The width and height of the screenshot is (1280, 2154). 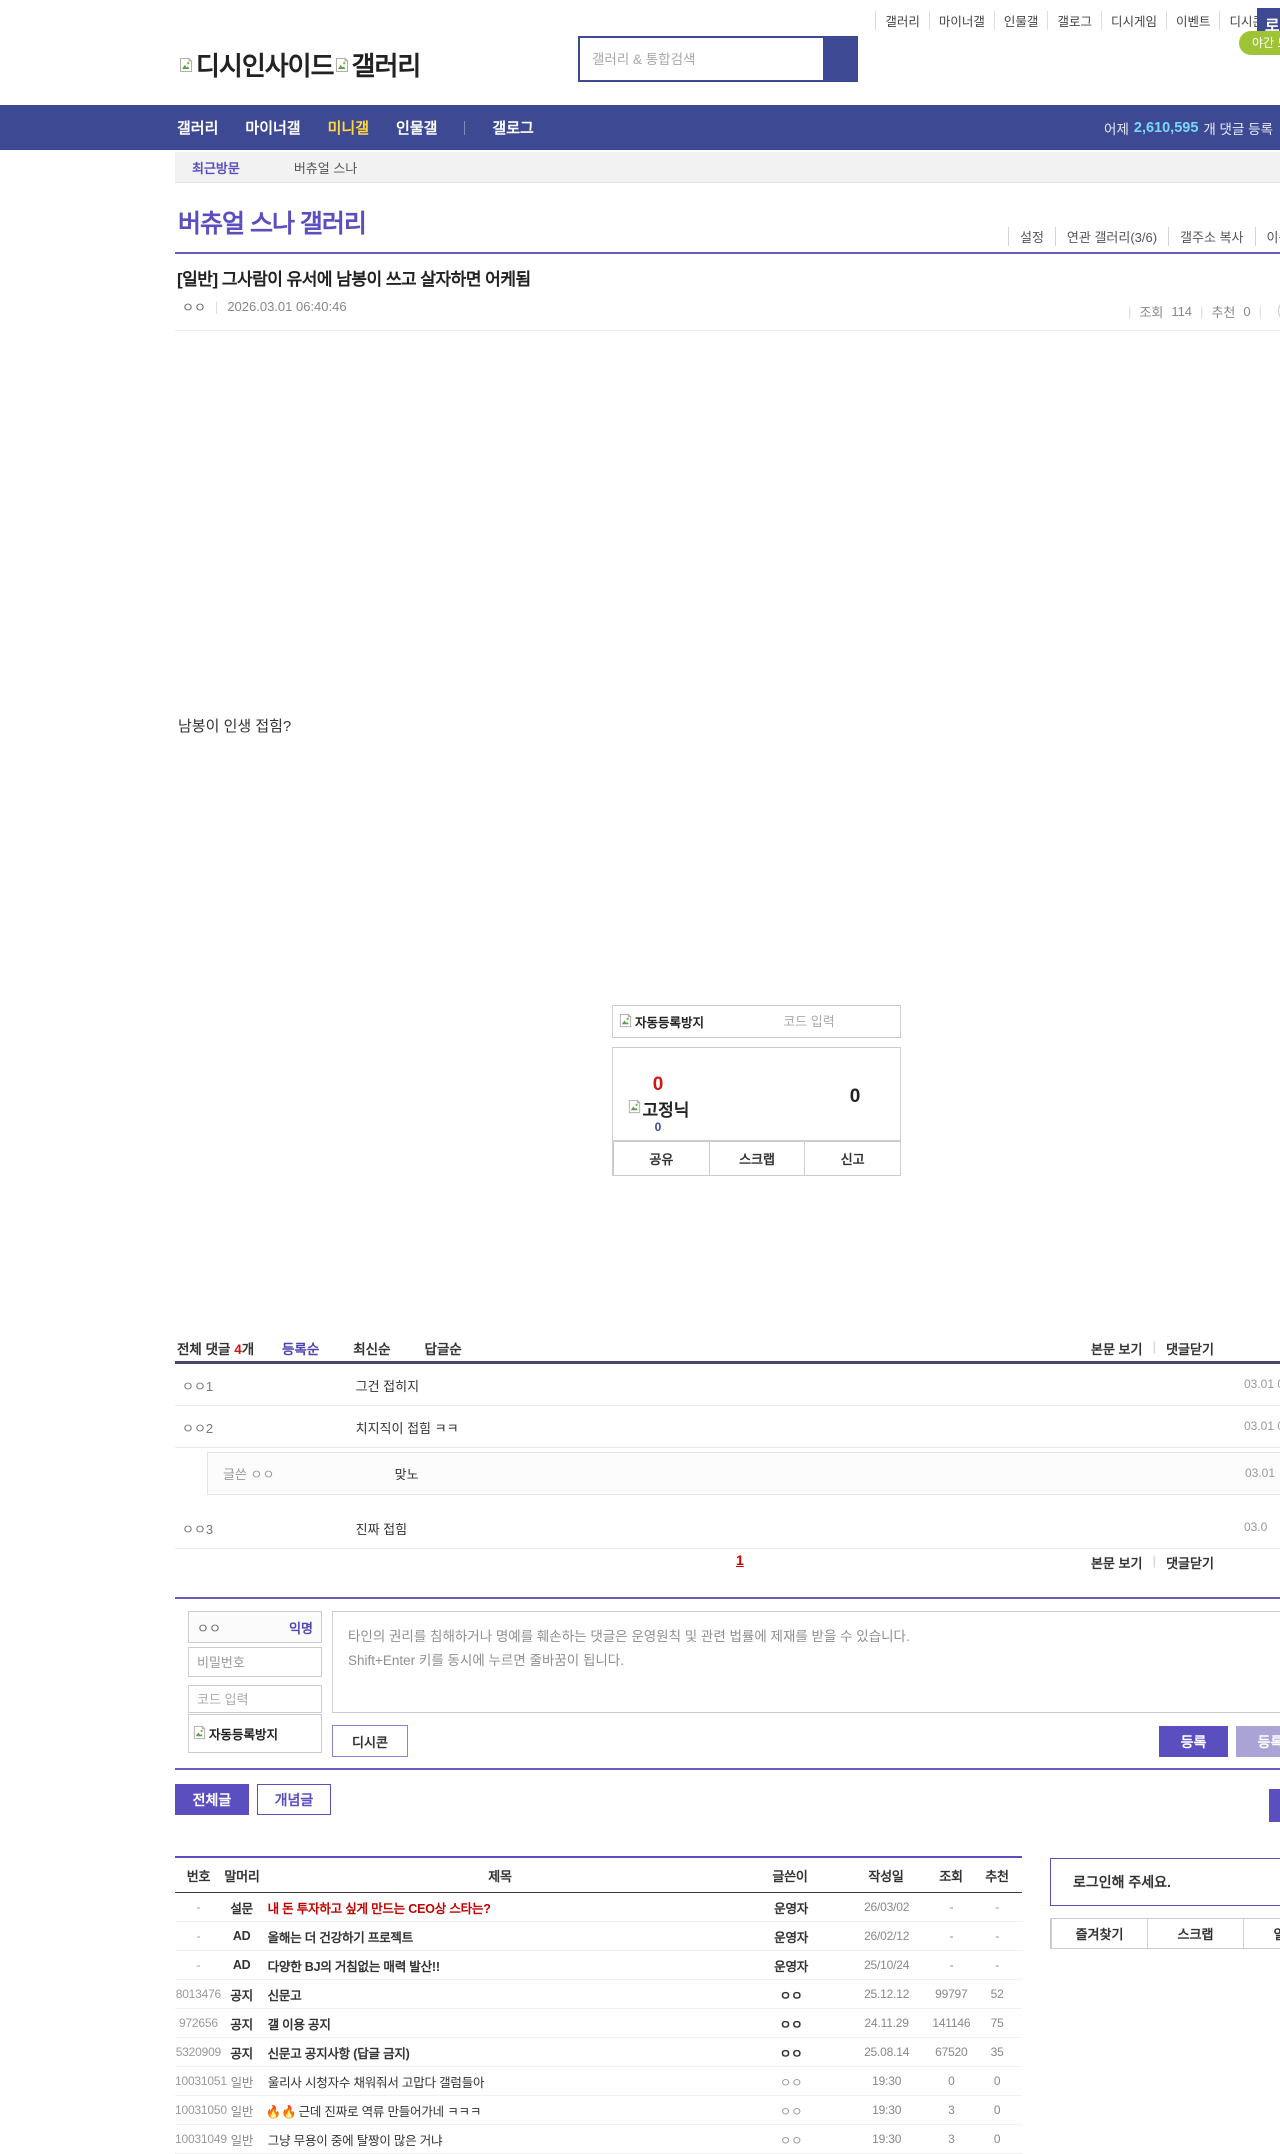 I want to click on top-link: 갤러리, so click(x=902, y=20).